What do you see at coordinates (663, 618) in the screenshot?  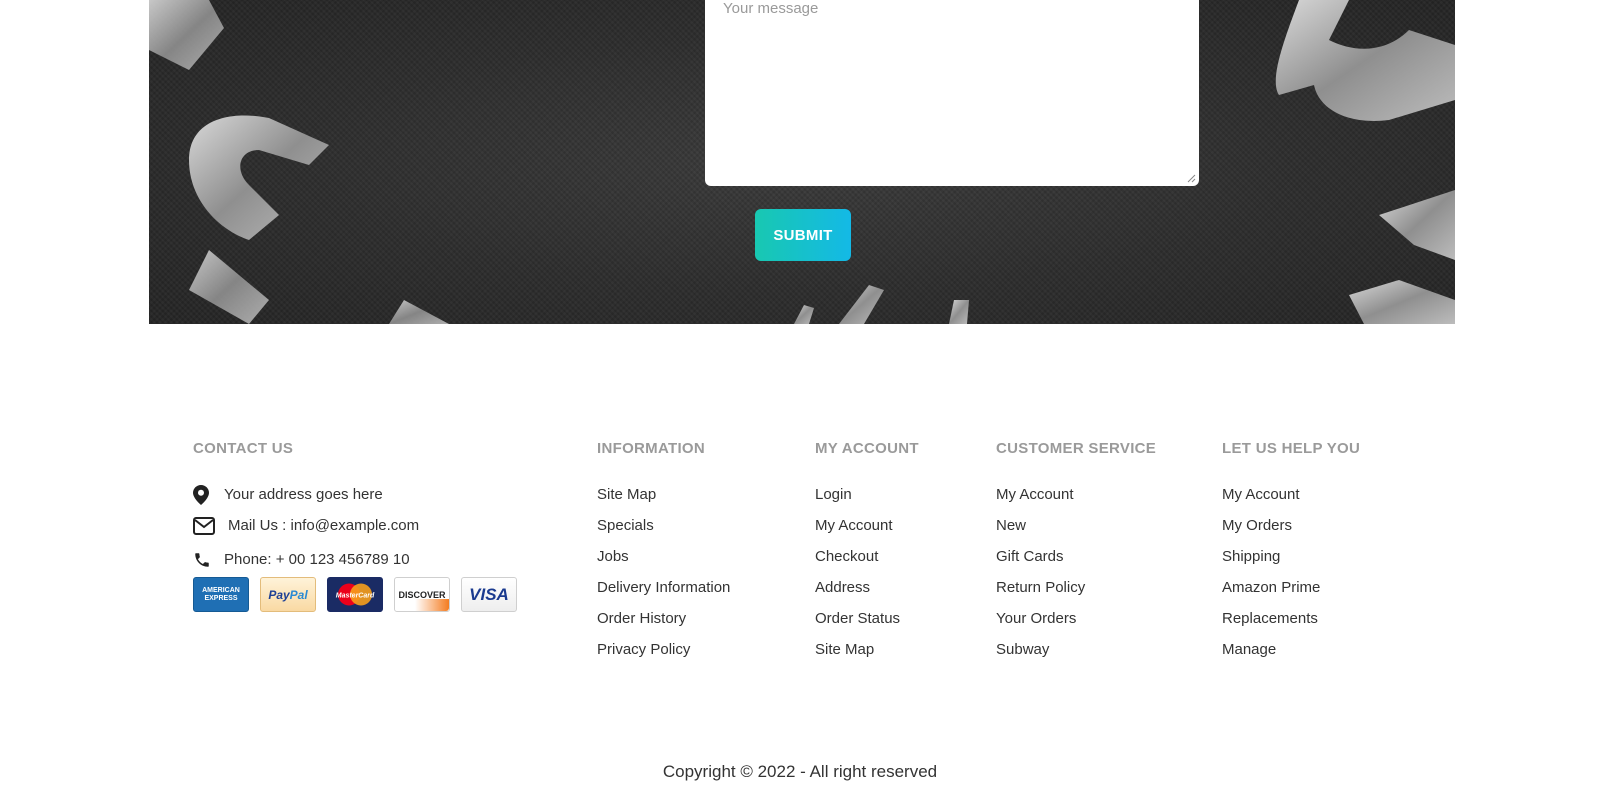 I see `footer-link: Order History` at bounding box center [663, 618].